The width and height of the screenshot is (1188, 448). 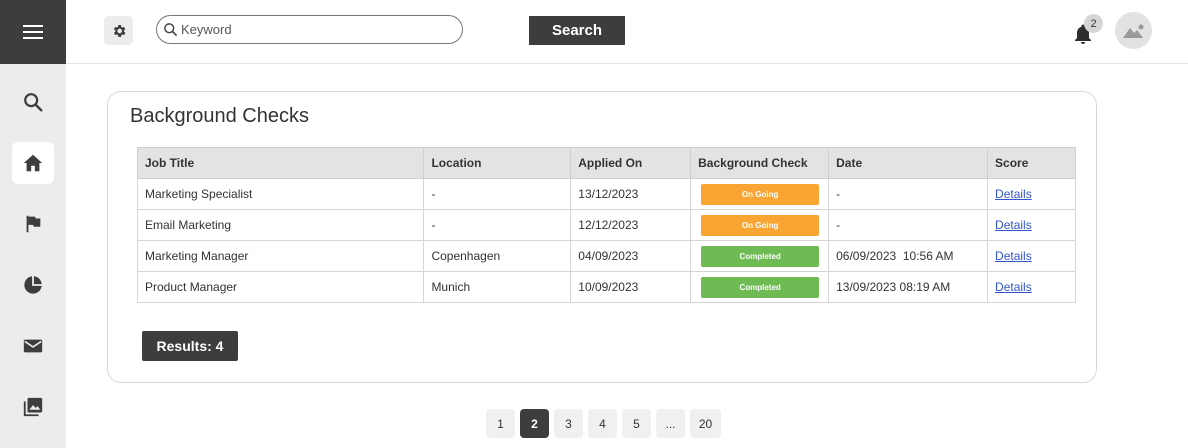 I want to click on column-header-location: Location, so click(x=497, y=163).